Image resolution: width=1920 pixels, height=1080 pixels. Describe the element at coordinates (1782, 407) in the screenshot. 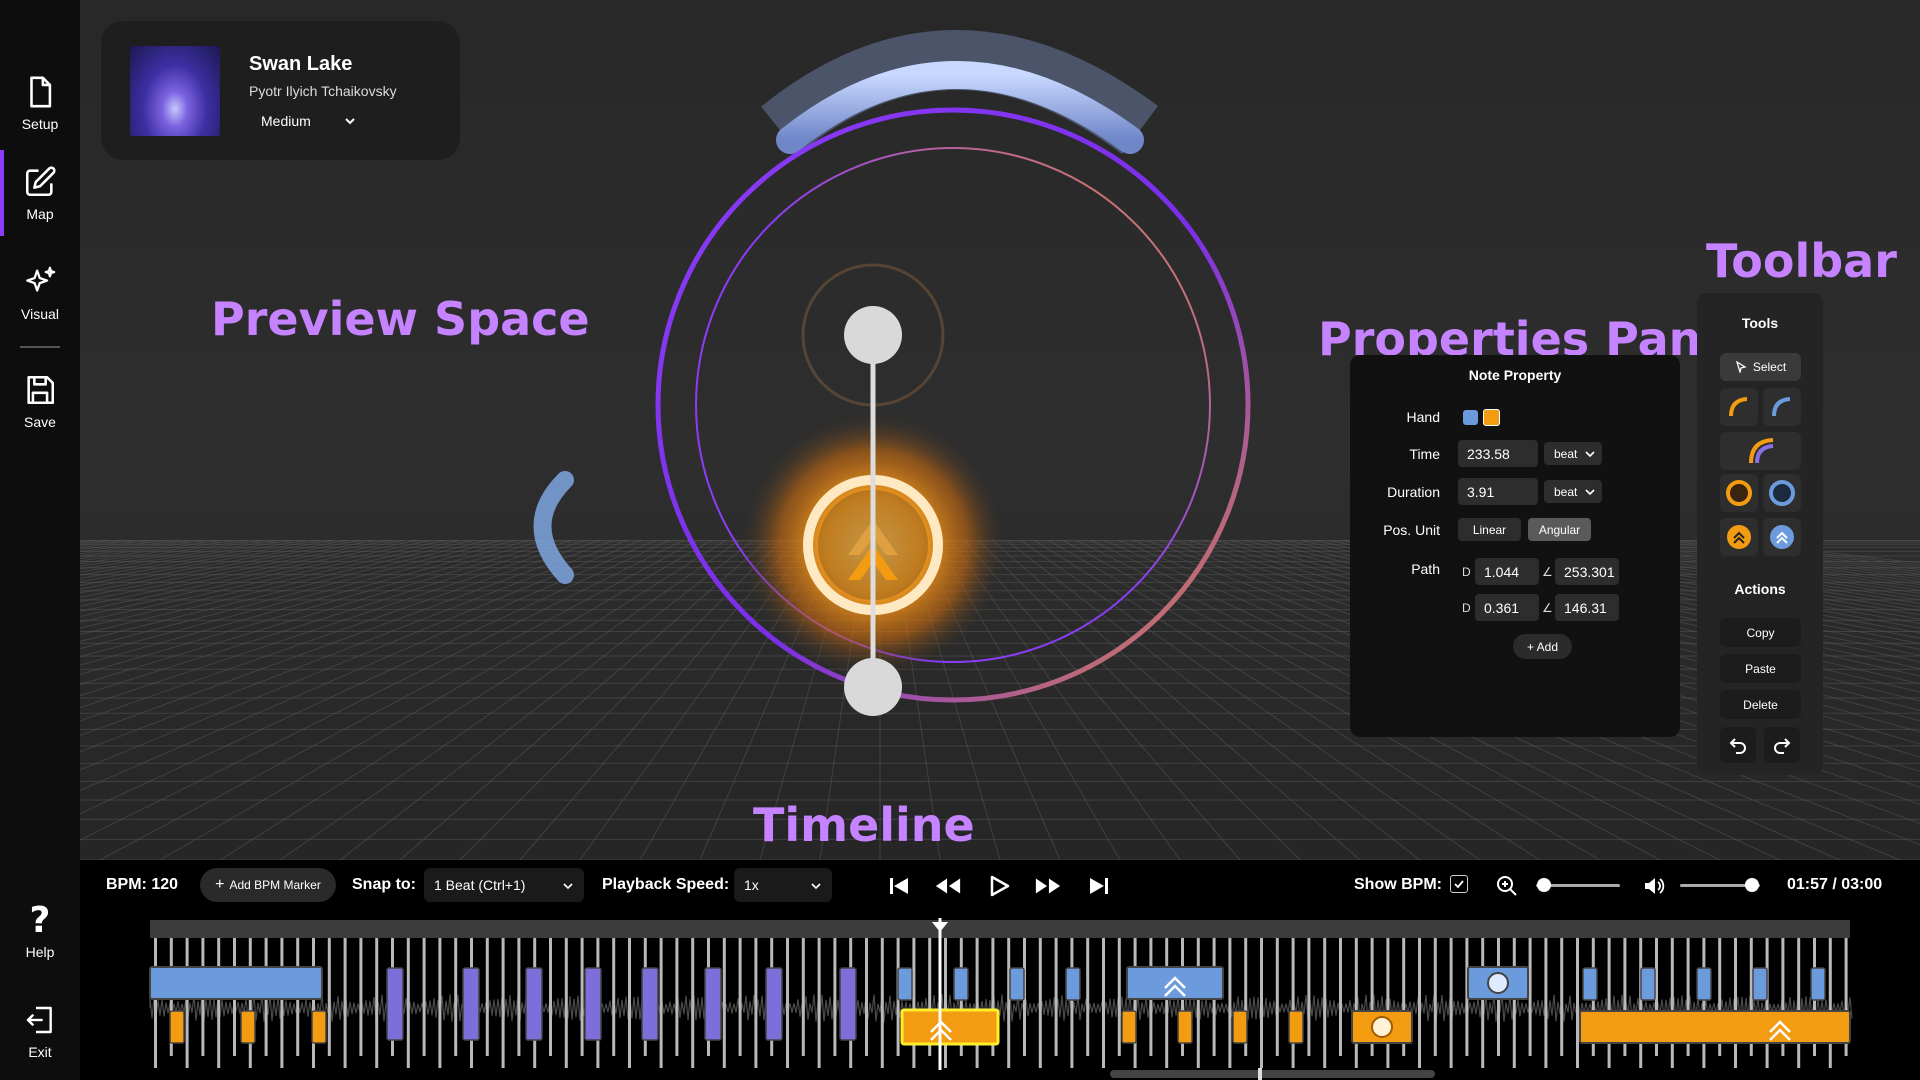

I see `arc-note-left-tool` at that location.